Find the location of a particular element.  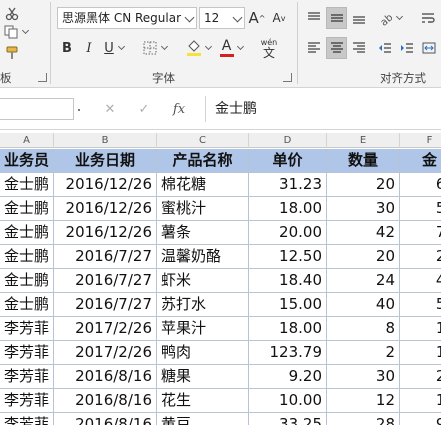

cell-c: 鸭肉 is located at coordinates (203, 353).